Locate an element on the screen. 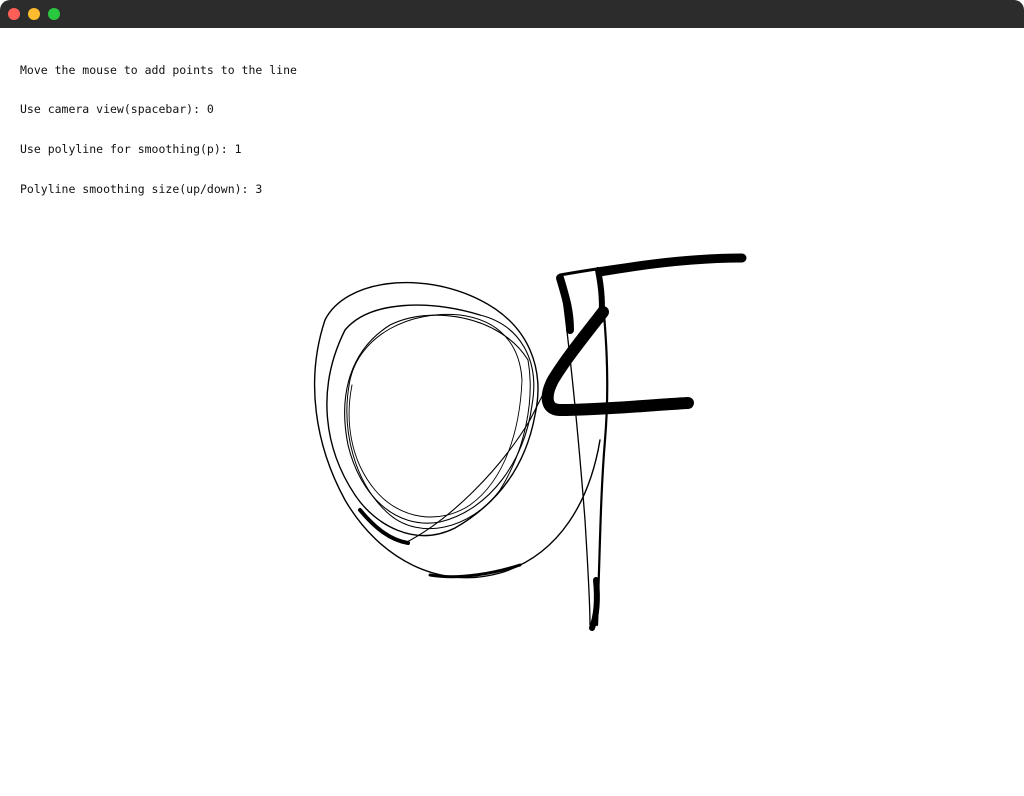 This screenshot has width=1024, height=796. stroke-f-top-thick is located at coordinates (671, 265).